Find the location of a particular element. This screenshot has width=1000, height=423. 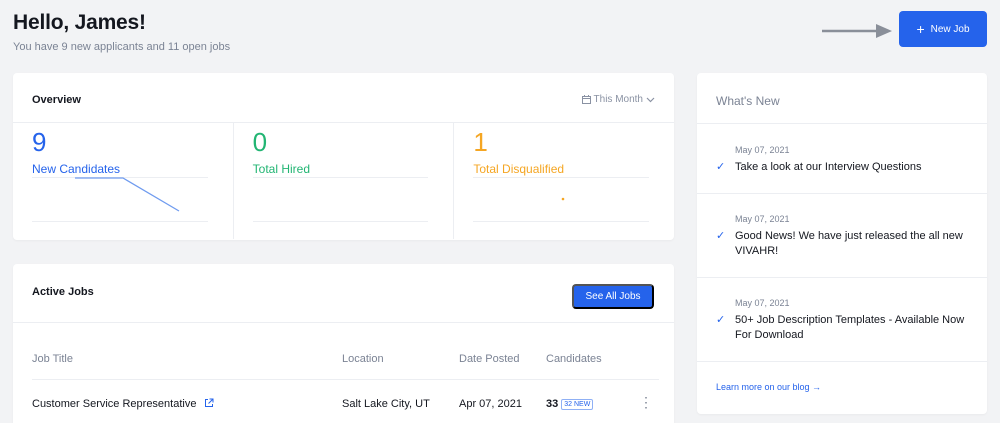

stat-new-candidates: 9 New Candidates is located at coordinates (123, 181).